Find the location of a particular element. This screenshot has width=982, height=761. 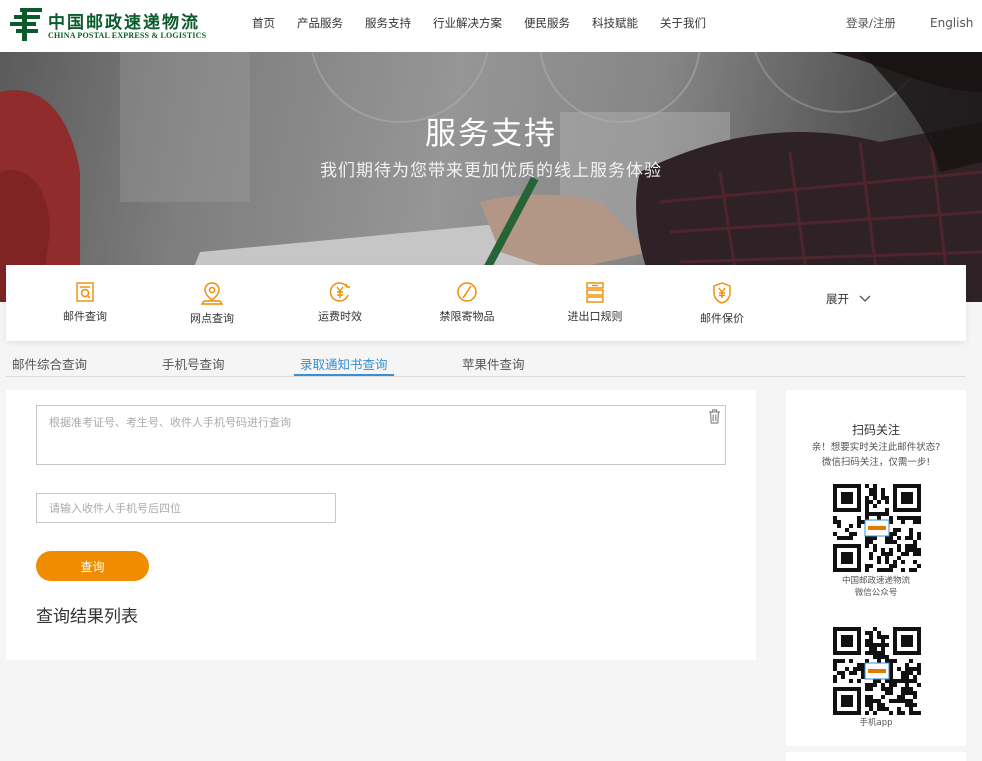

service-label: 进出口规则 is located at coordinates (595, 316).